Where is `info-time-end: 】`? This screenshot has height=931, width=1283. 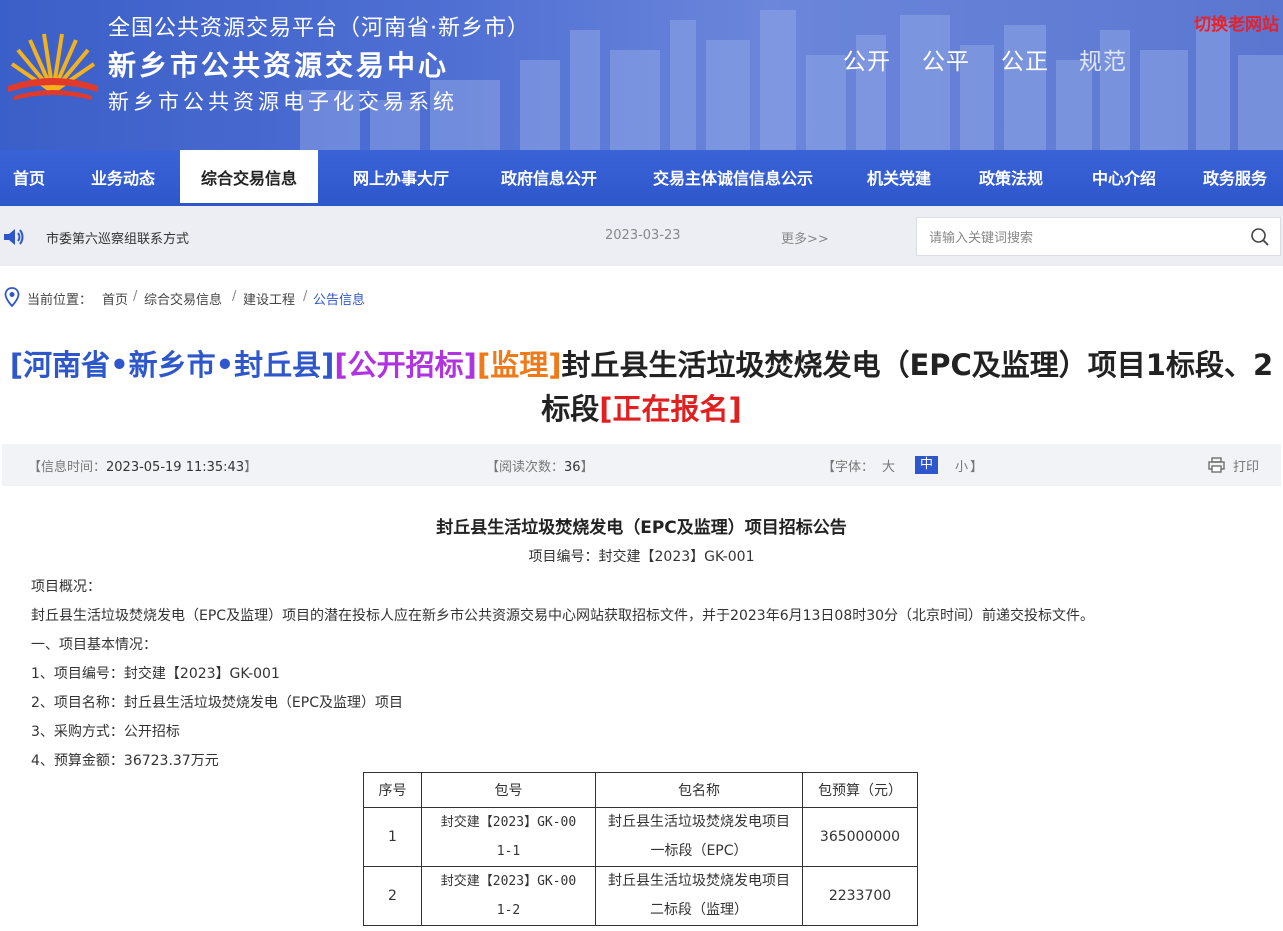
info-time-end: 】 is located at coordinates (251, 467).